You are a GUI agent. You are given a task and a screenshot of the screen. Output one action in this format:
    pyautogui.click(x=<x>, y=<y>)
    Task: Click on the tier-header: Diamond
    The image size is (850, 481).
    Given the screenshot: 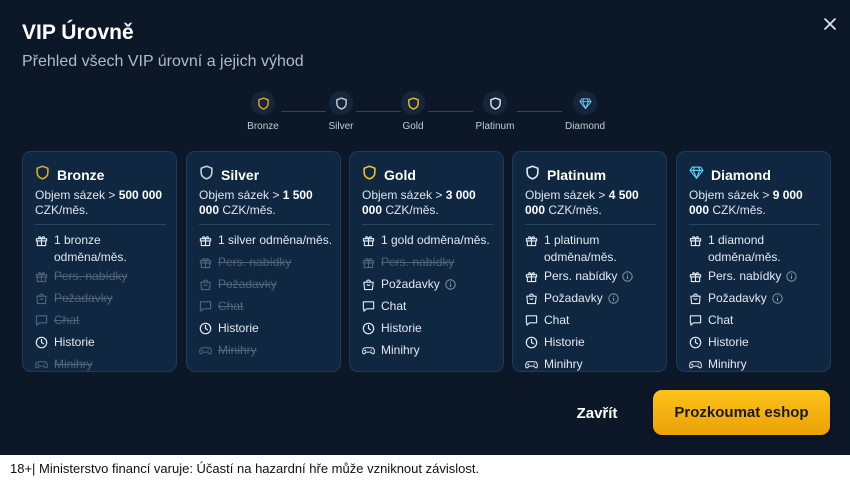 What is the action you would take?
    pyautogui.click(x=730, y=175)
    